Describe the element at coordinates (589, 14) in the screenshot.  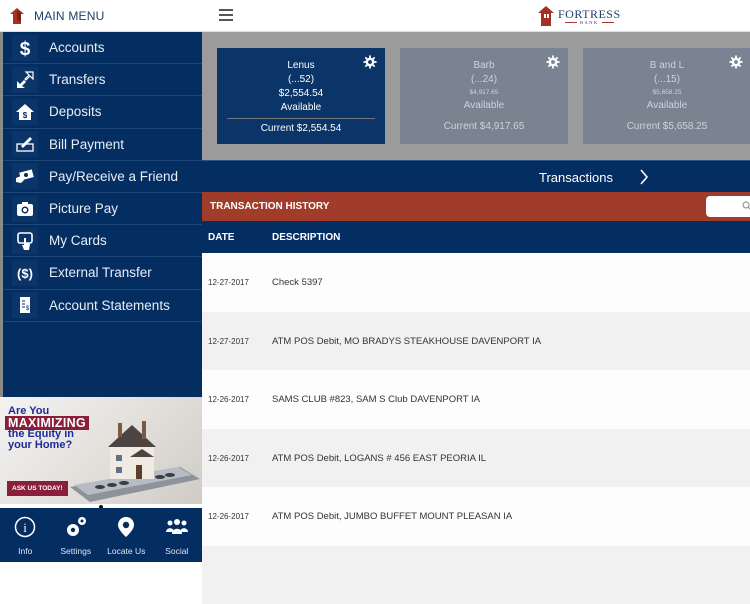
I see `brand-name: FORTRESS` at that location.